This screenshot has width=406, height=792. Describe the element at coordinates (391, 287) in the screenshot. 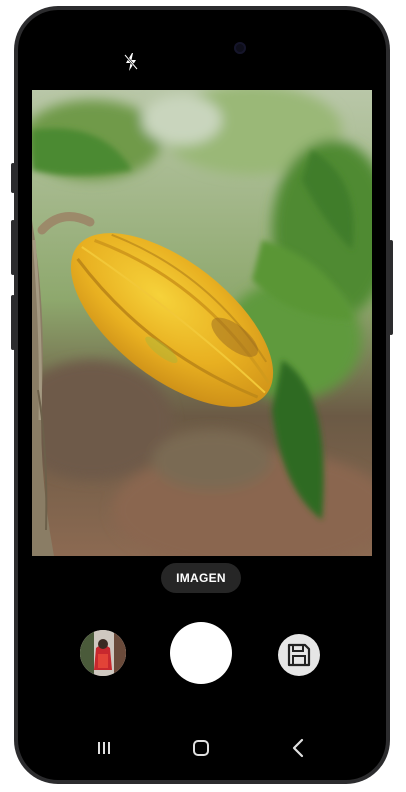

I see `power-button` at that location.